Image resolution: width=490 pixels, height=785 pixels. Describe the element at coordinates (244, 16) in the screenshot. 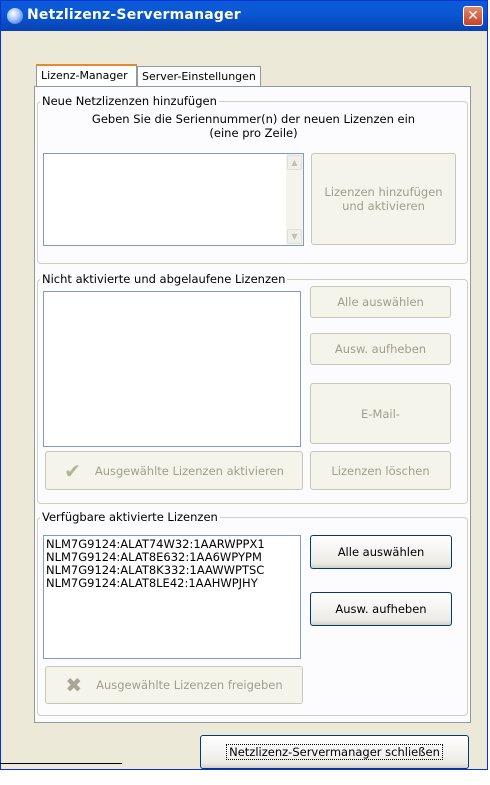

I see `title-bar: Netzlizenz-Servermanager ✕` at that location.